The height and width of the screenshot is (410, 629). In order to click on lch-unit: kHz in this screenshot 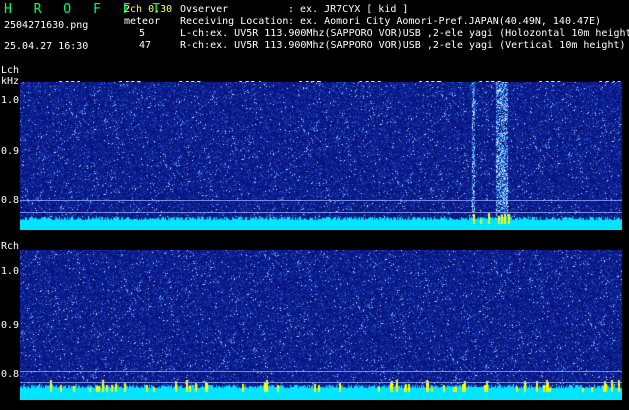, I will do `click(10, 82)`.